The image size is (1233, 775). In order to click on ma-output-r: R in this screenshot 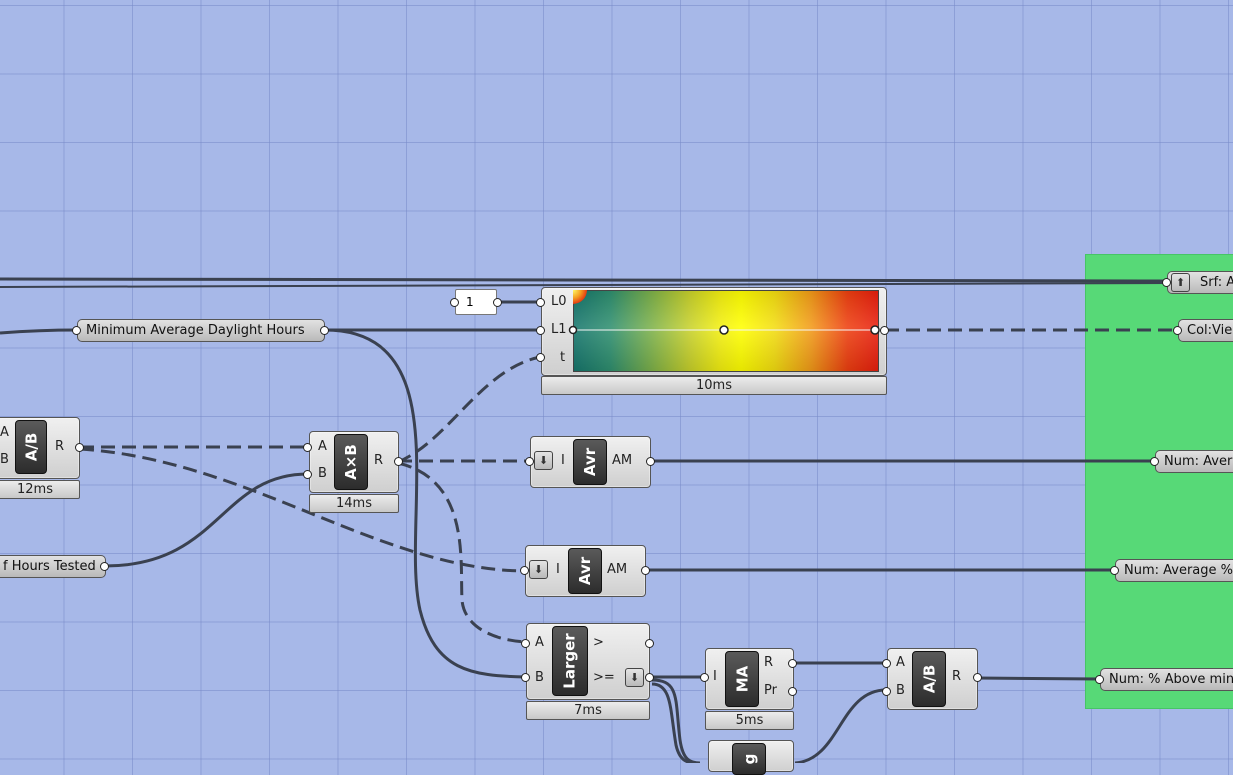, I will do `click(769, 662)`.